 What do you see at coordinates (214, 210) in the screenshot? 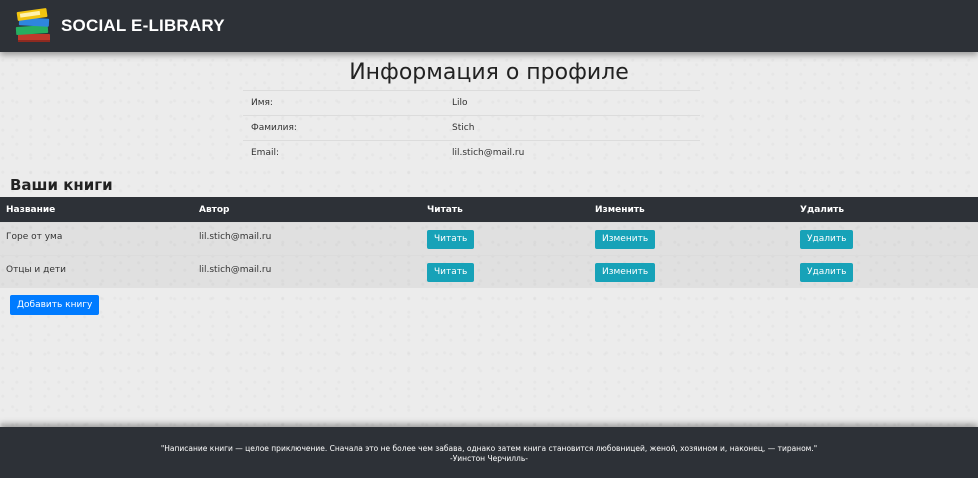
I see `column-header-author: Автор` at bounding box center [214, 210].